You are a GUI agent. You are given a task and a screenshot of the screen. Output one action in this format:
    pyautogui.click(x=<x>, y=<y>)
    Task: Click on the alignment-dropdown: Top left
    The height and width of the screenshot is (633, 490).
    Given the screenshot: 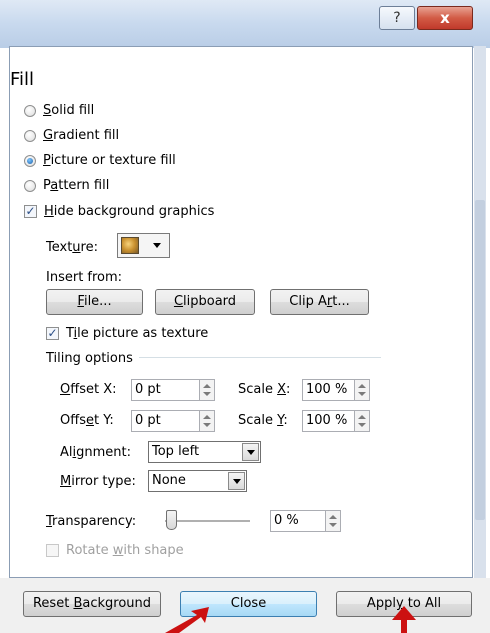 What is the action you would take?
    pyautogui.click(x=204, y=452)
    